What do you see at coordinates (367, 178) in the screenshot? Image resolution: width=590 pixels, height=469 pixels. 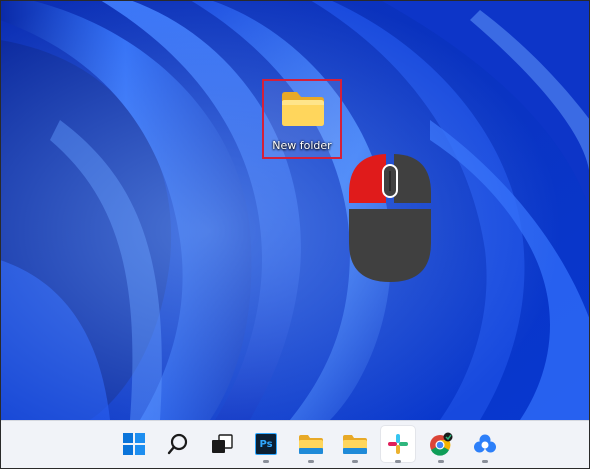 I see `mouse-left-button` at bounding box center [367, 178].